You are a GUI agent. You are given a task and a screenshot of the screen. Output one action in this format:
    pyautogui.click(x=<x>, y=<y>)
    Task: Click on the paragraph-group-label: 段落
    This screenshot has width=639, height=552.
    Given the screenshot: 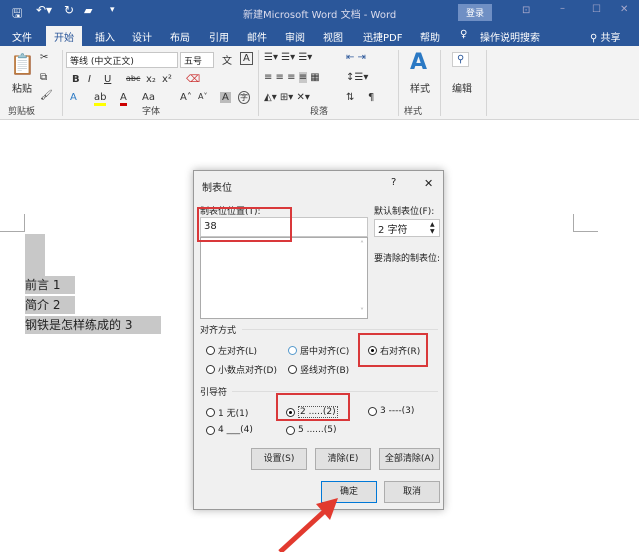 What is the action you would take?
    pyautogui.click(x=319, y=112)
    